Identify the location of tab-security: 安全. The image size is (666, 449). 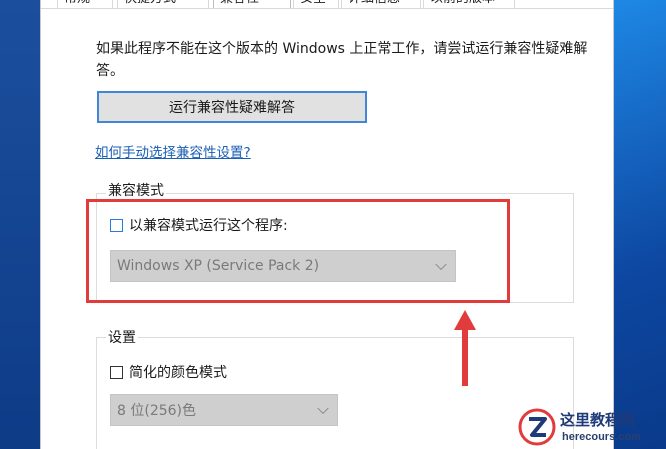
(316, 4).